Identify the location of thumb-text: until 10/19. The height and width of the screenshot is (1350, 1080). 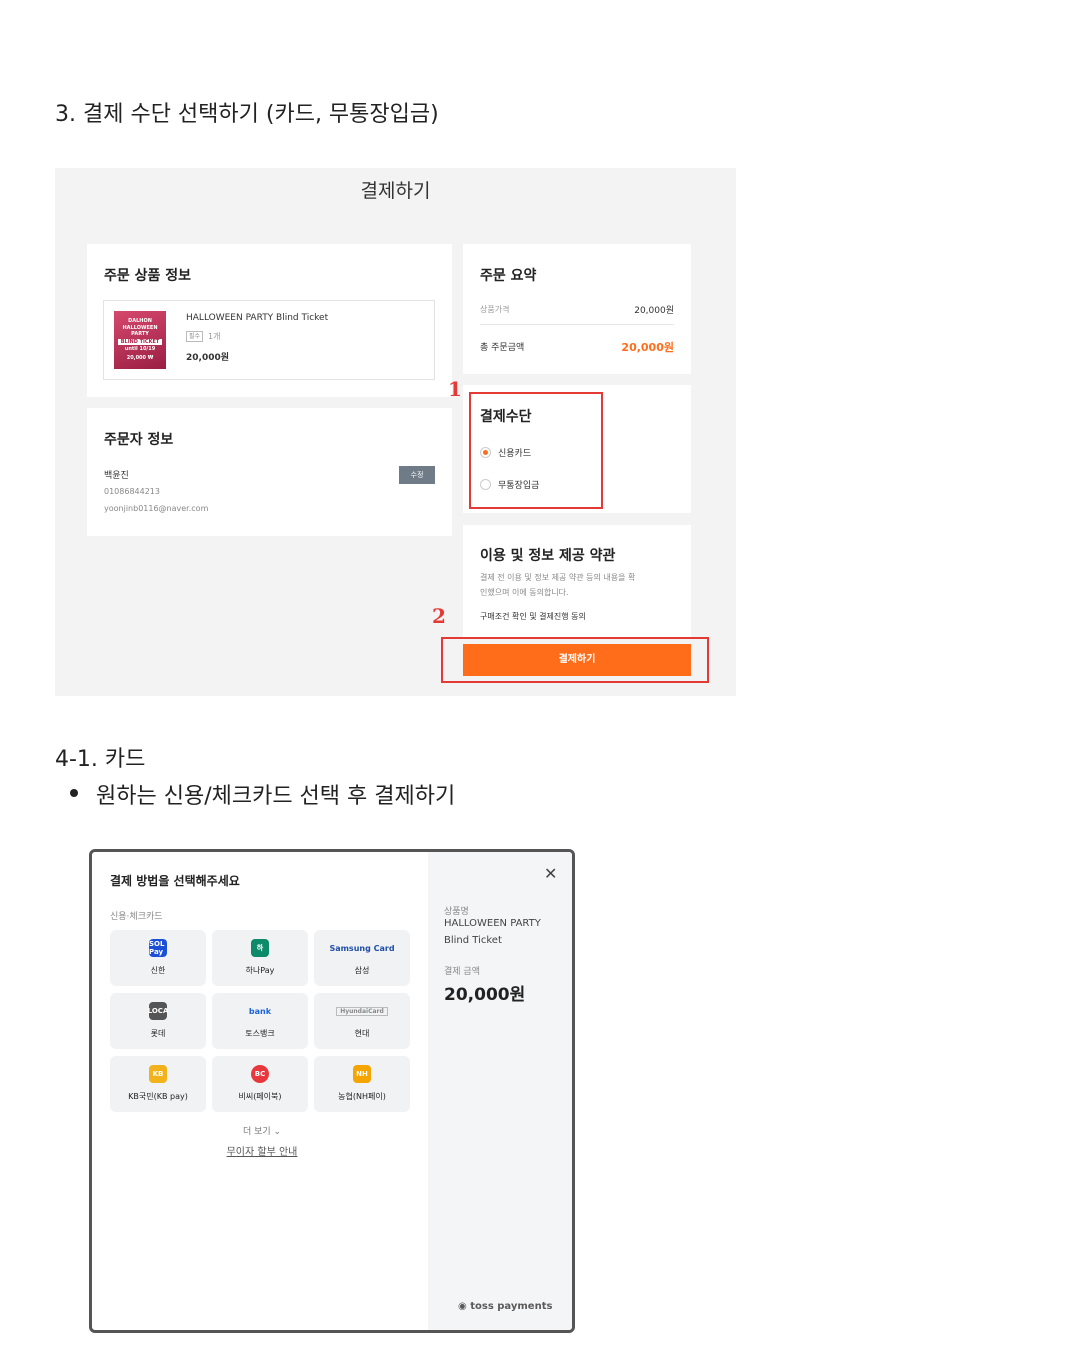
(140, 349).